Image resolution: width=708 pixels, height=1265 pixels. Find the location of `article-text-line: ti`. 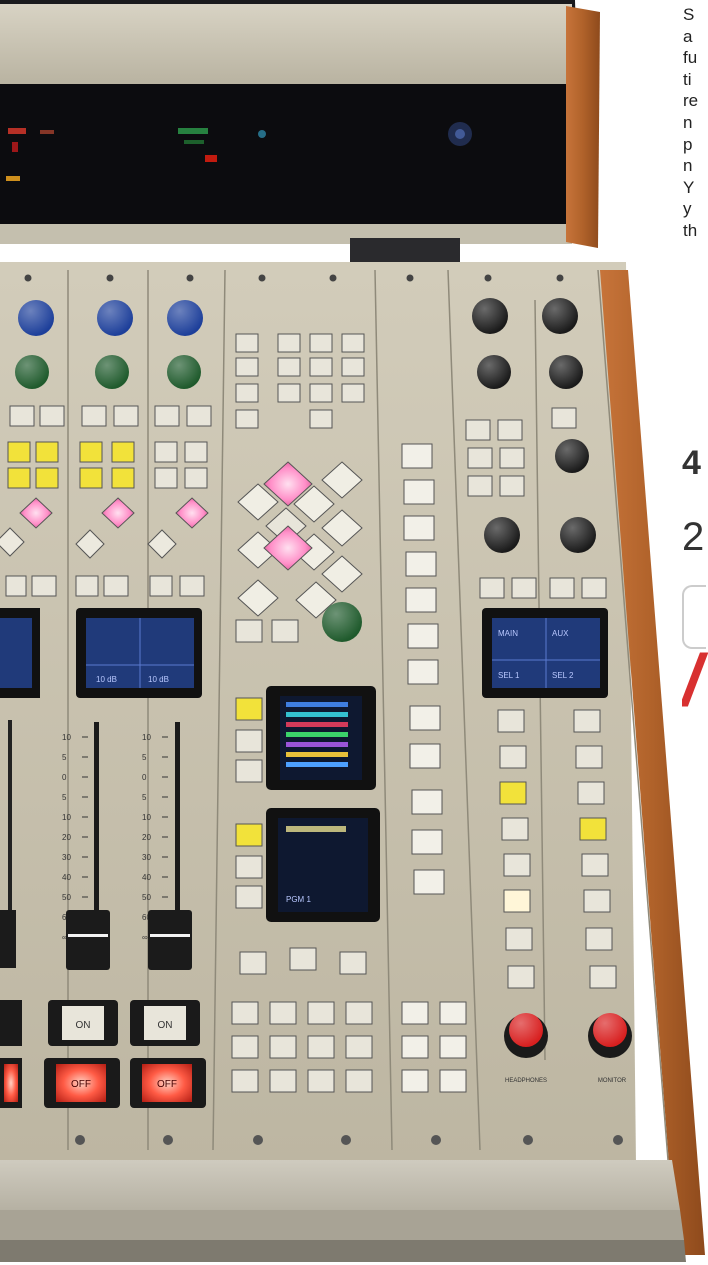

article-text-line: ti is located at coordinates (687, 79).